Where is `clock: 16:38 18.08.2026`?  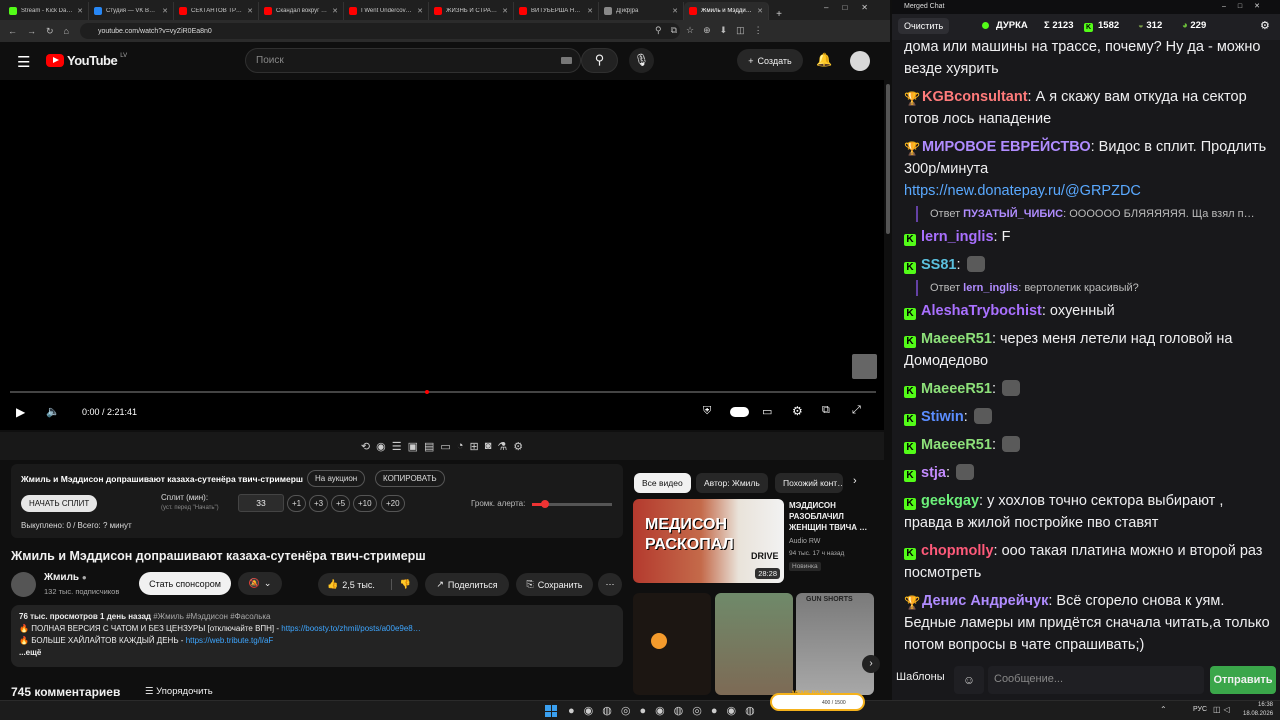 clock: 16:38 18.08.2026 is located at coordinates (1258, 710).